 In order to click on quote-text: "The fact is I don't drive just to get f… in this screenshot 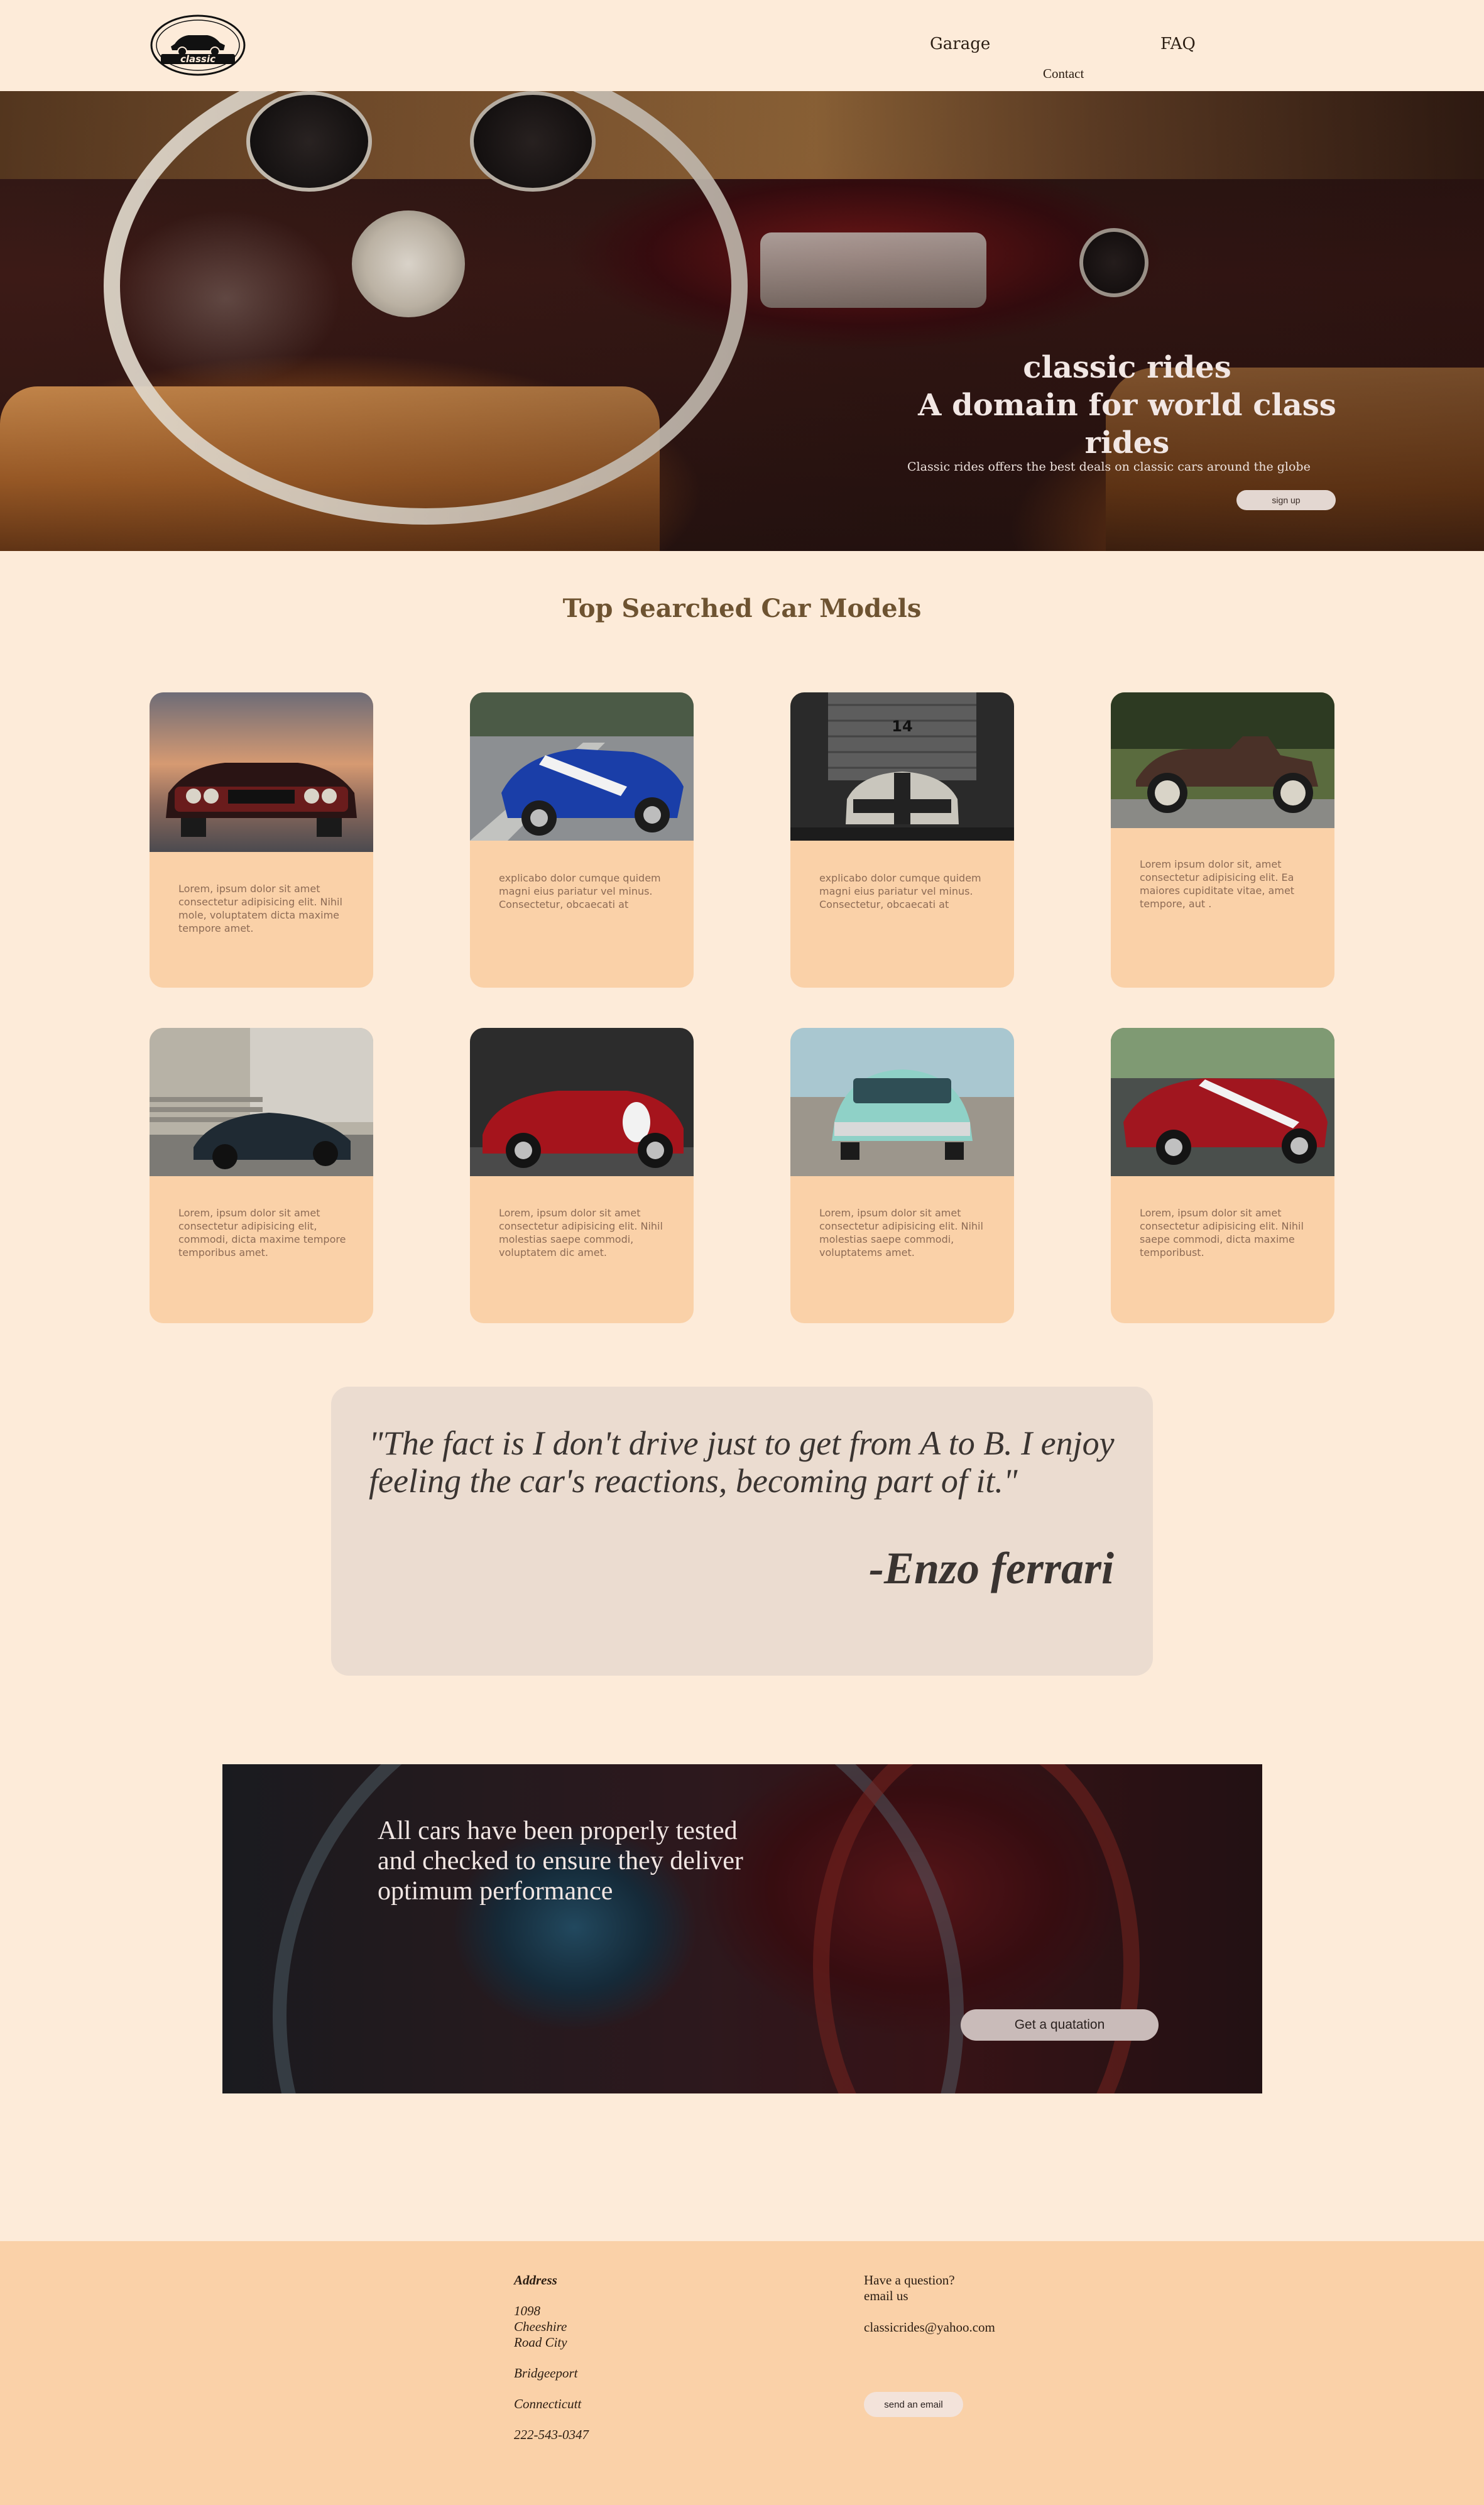, I will do `click(742, 1462)`.